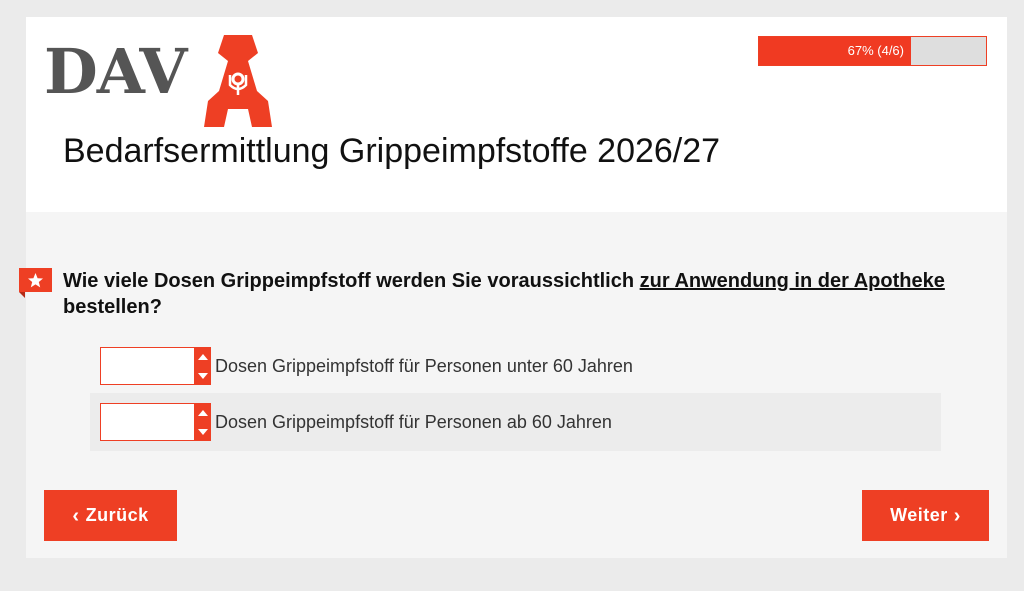 Image resolution: width=1024 pixels, height=591 pixels. I want to click on star-icon, so click(35, 283).